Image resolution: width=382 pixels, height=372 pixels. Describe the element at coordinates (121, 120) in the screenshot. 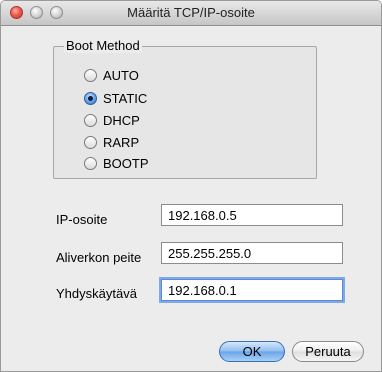

I see `radio-label-dhcp: DHCP` at that location.